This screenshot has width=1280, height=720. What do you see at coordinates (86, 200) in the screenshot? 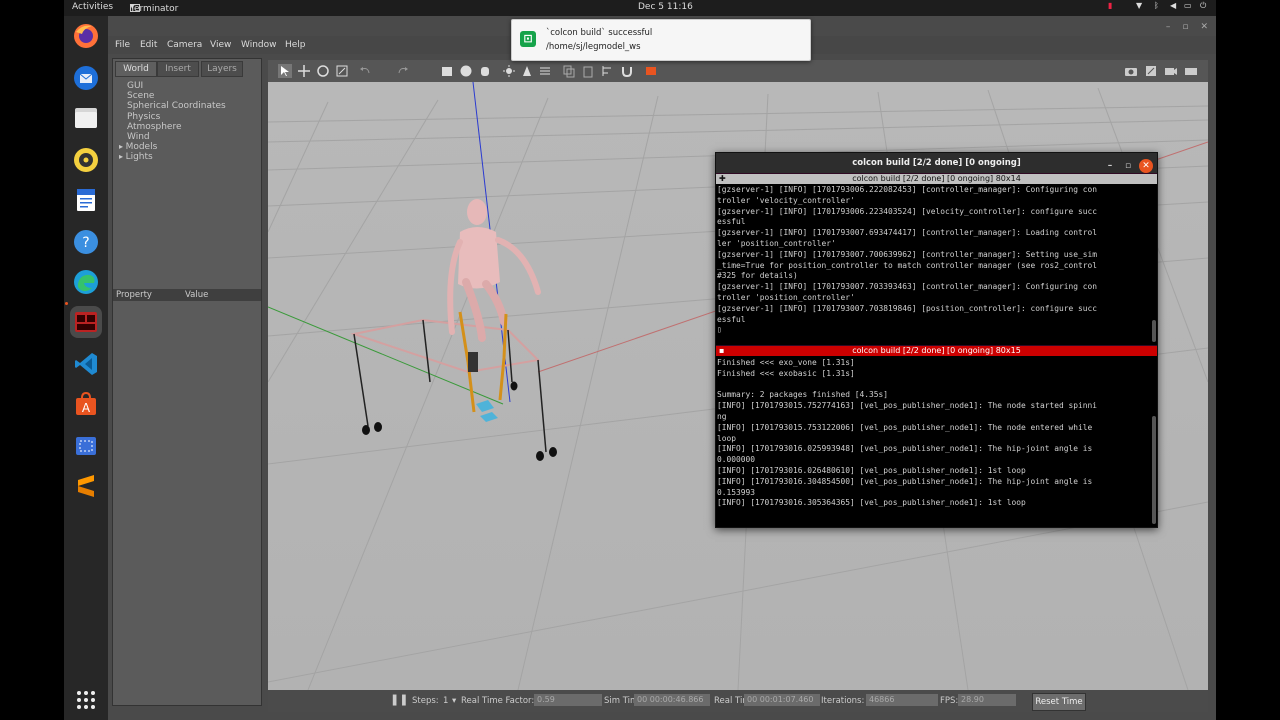
I see `dock-writer` at bounding box center [86, 200].